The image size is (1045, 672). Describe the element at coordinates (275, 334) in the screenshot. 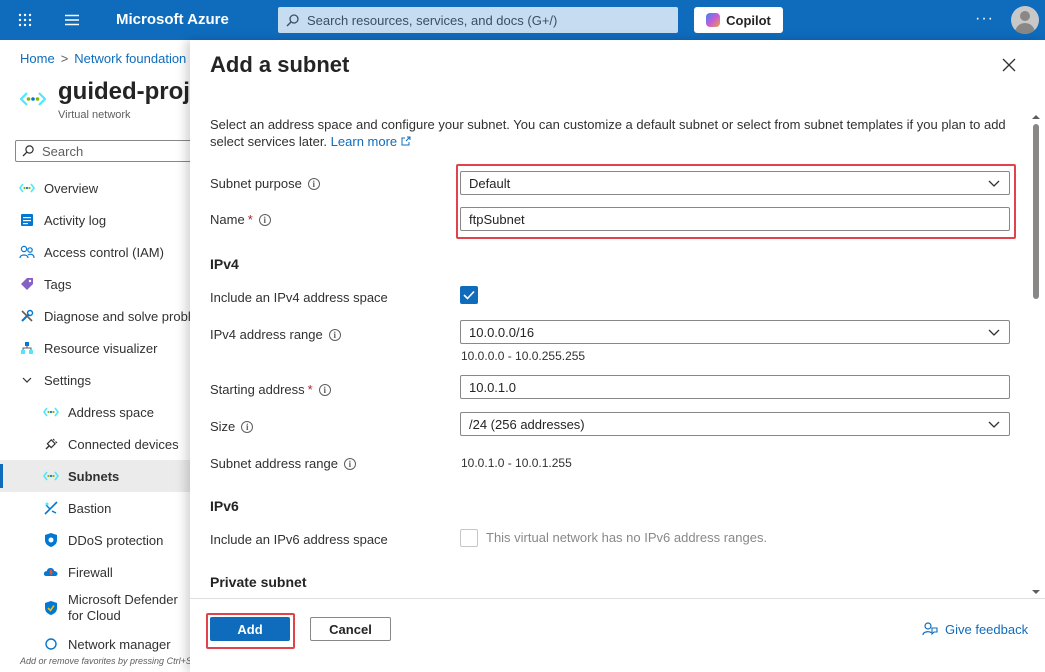

I see `ipv4-range-label: IPv4 address range i` at that location.